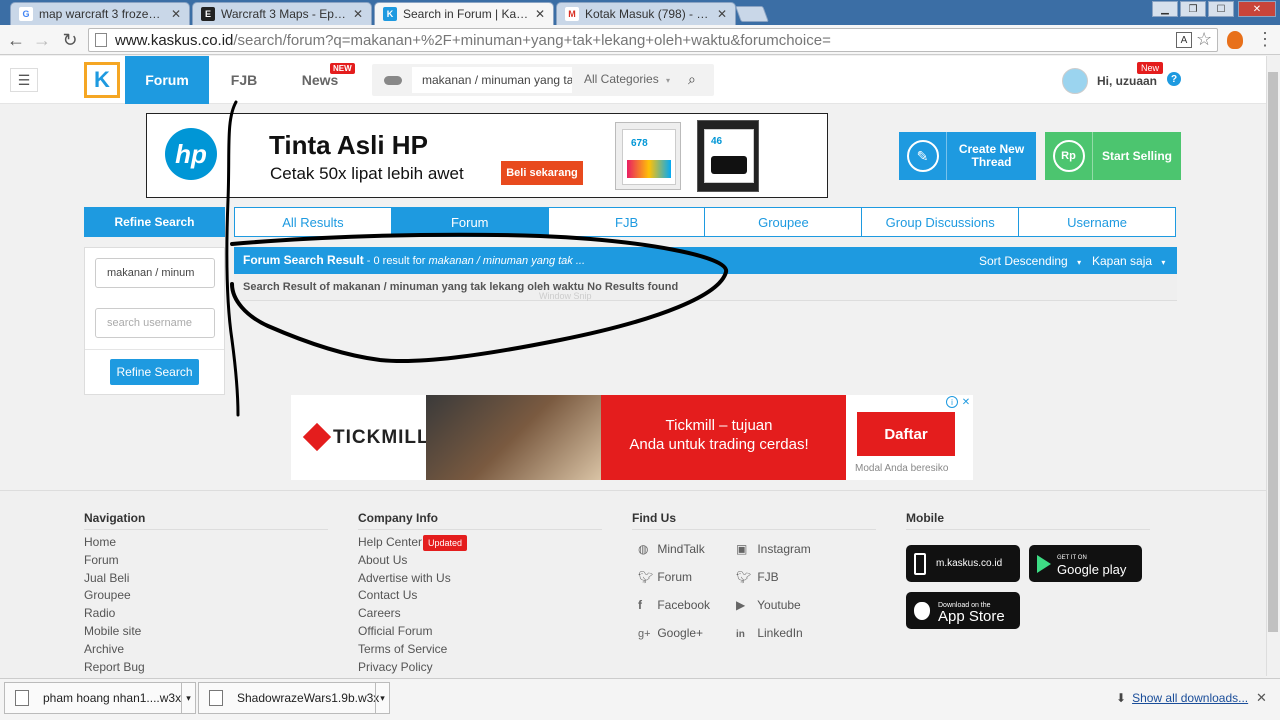  Describe the element at coordinates (639, 143) in the screenshot. I see `cart-number: 678` at that location.